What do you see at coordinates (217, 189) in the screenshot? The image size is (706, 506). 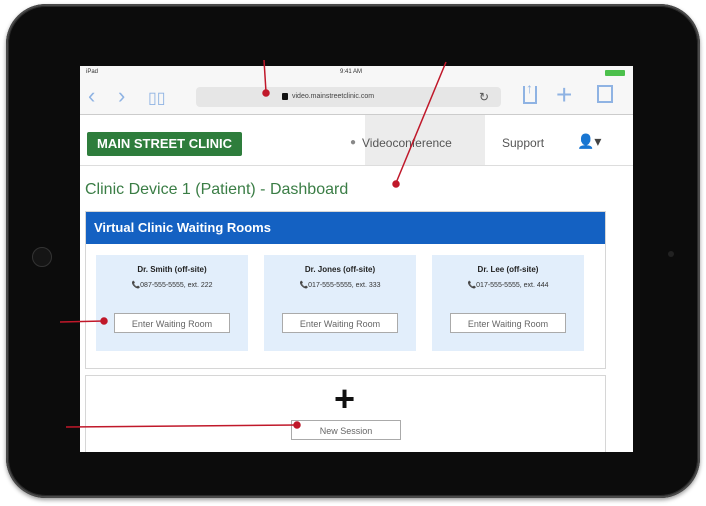 I see `page-title: Clinic Device 1 (Patient) - Dashboard` at bounding box center [217, 189].